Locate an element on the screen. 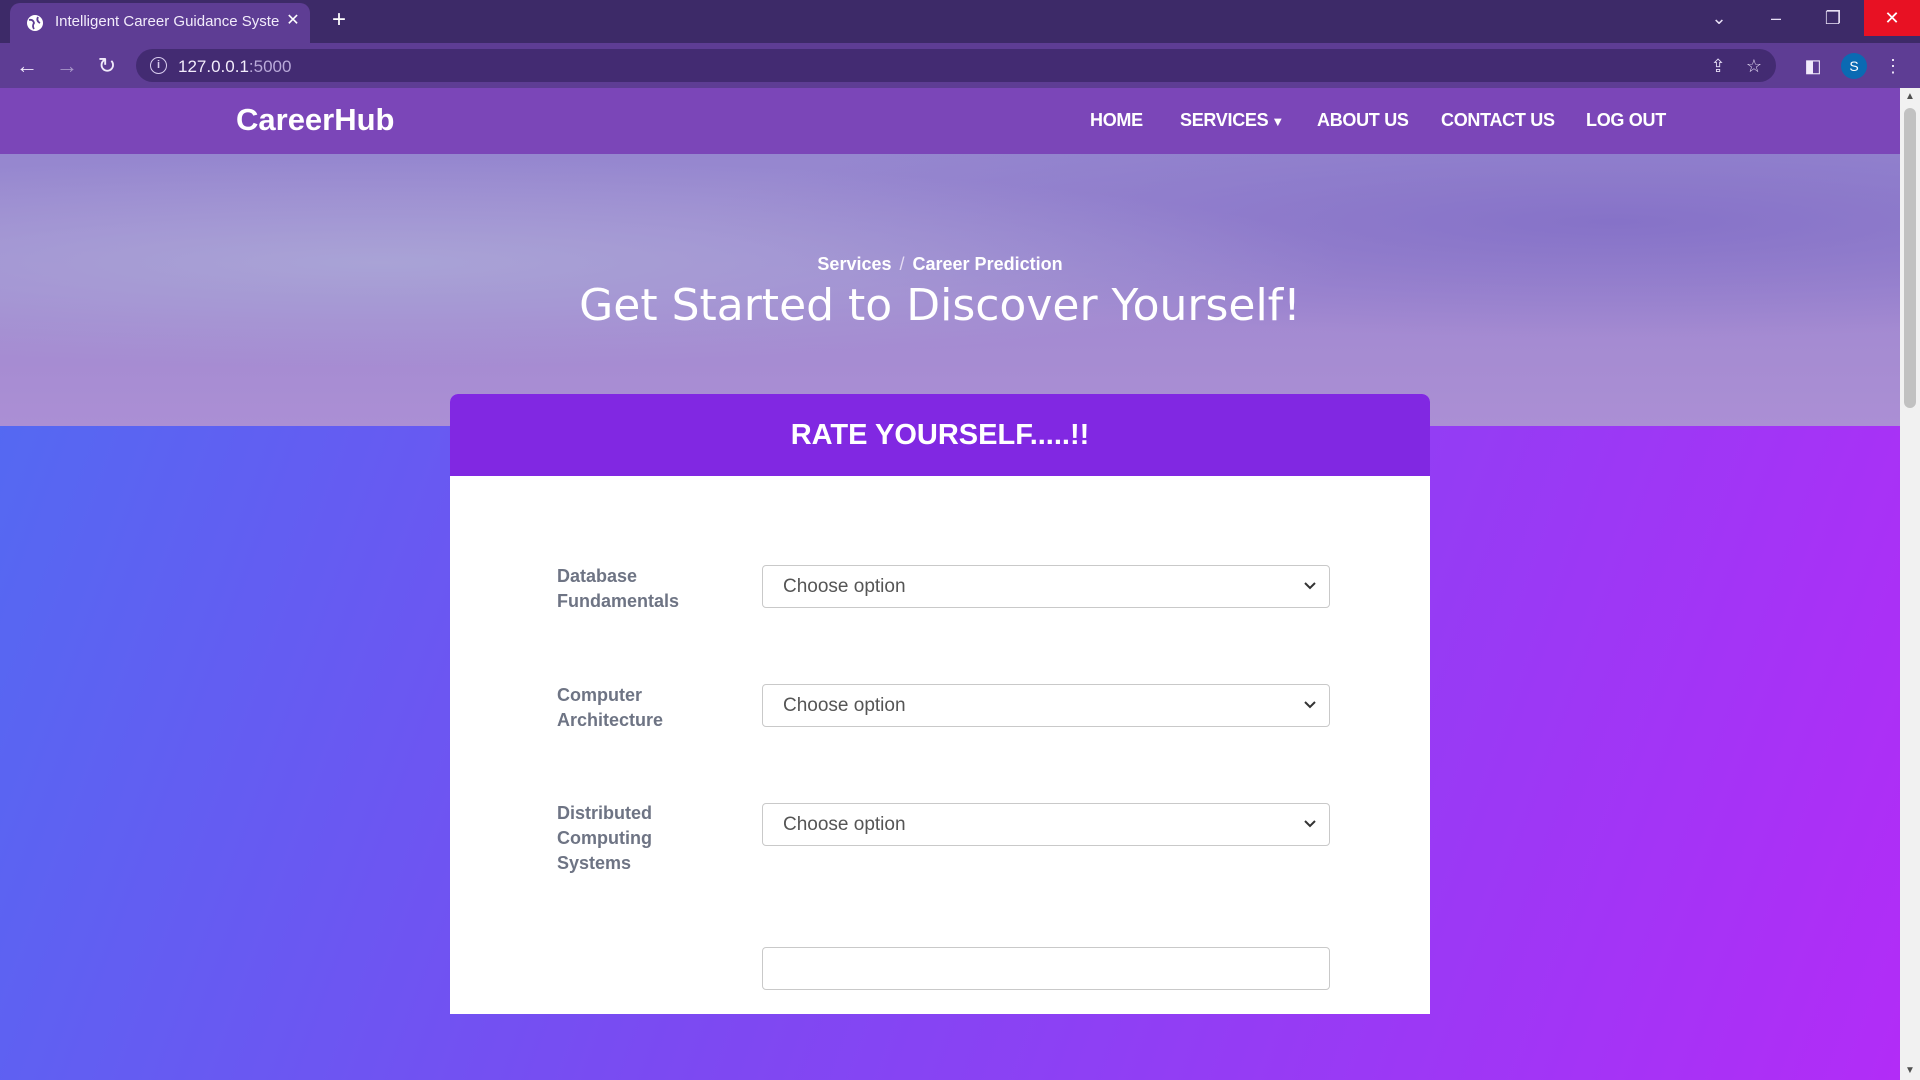 This screenshot has width=1920, height=1080. new-tab-icon: + is located at coordinates (339, 21).